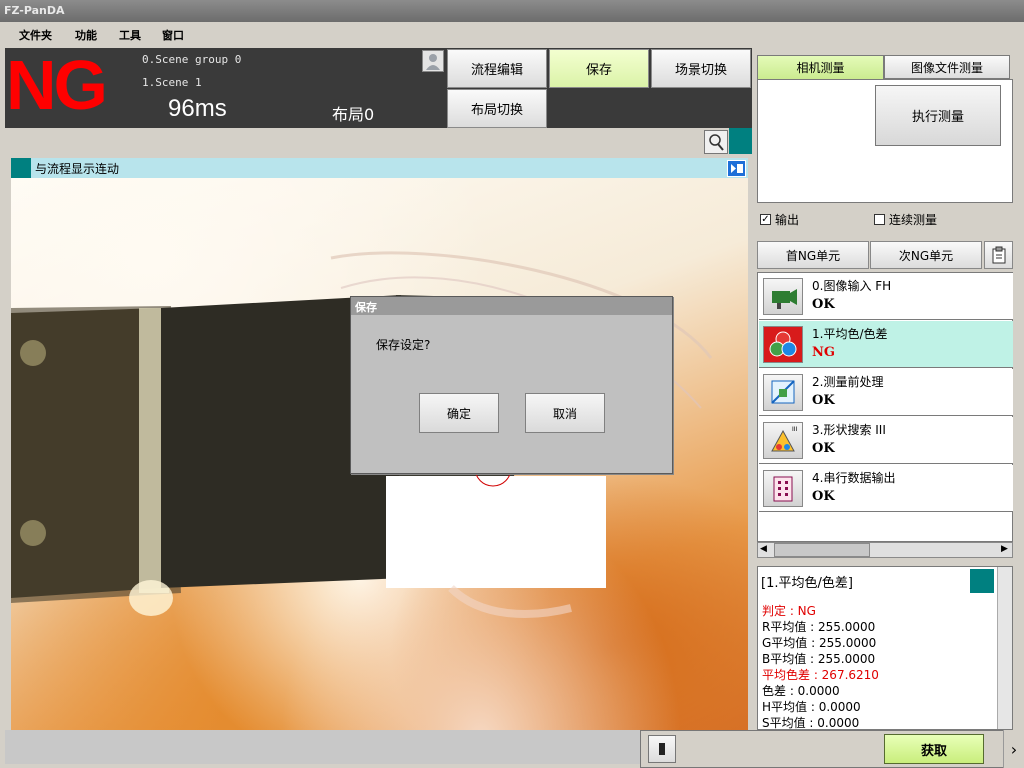  What do you see at coordinates (886, 296) in the screenshot?
I see `flow-unit-row: 0.图像输入 FH OK` at bounding box center [886, 296].